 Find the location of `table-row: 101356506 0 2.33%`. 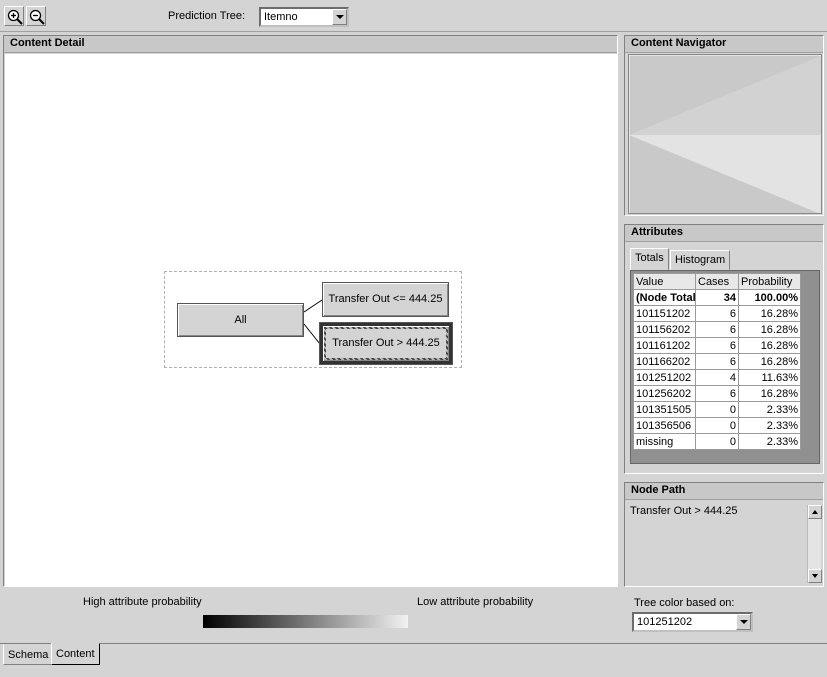

table-row: 101356506 0 2.33% is located at coordinates (717, 425).